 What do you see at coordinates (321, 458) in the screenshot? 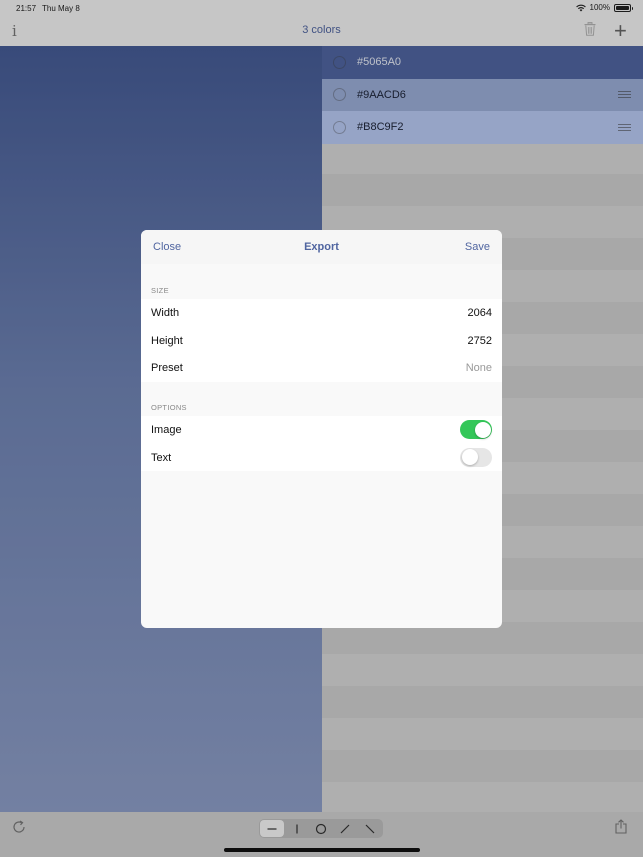
I see `text-row: Text` at bounding box center [321, 458].